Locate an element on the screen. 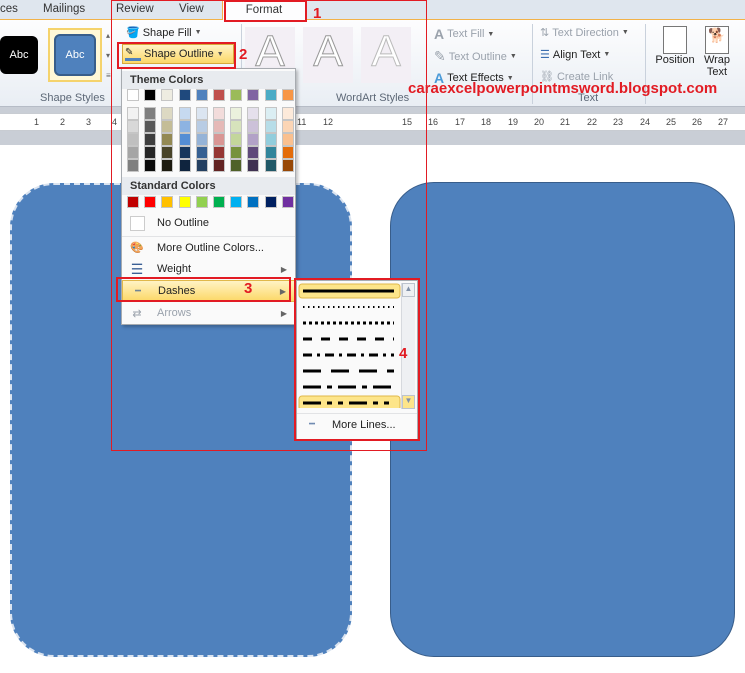  text-outline-icon: ✎ is located at coordinates (440, 56).